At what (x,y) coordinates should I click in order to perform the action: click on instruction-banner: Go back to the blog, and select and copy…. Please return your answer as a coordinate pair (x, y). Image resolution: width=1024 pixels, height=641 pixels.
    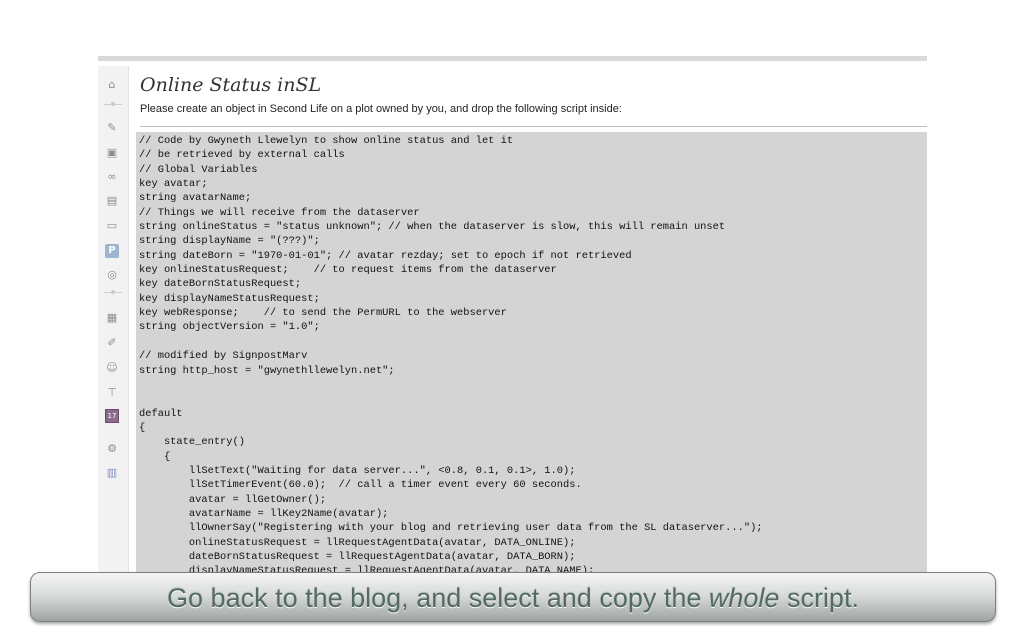
    Looking at the image, I should click on (513, 597).